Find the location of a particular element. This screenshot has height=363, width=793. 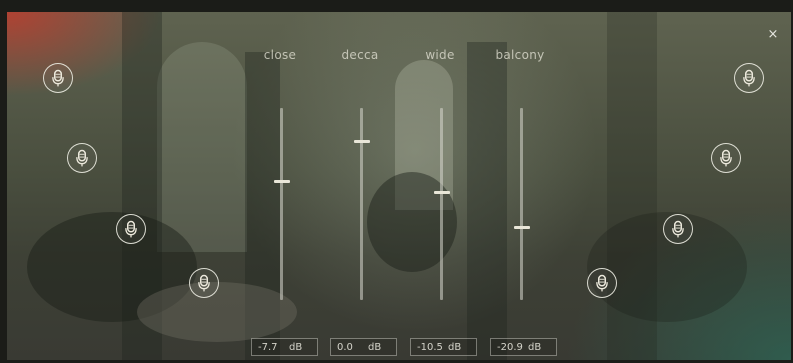

gain-readout-balcony: -20.9 dB is located at coordinates (523, 347).